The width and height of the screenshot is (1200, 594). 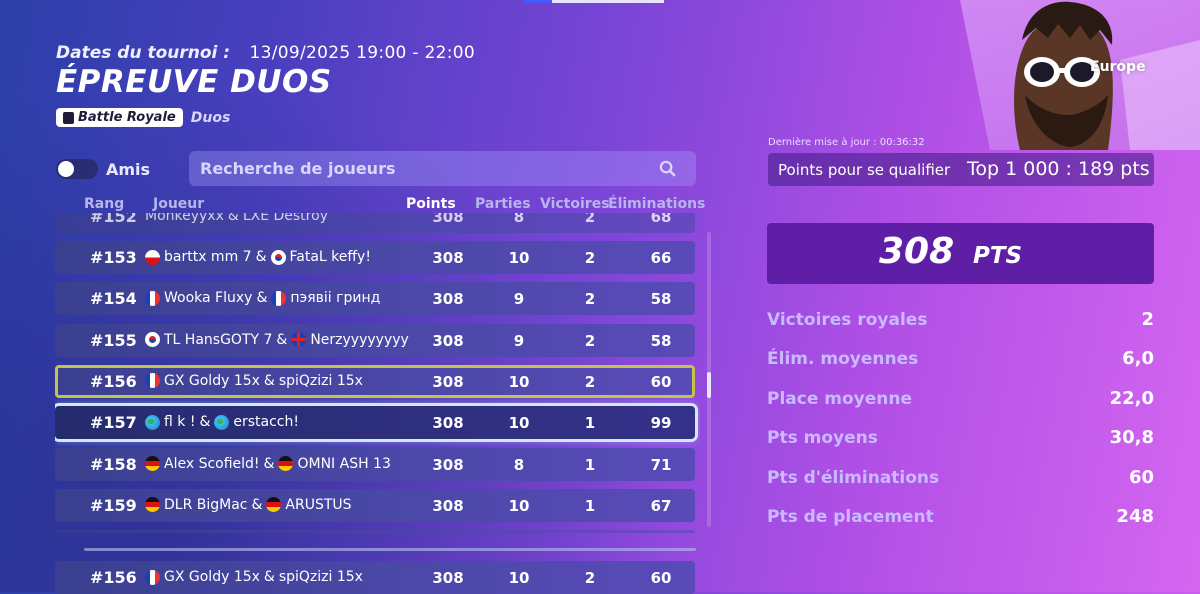 What do you see at coordinates (266, 422) in the screenshot?
I see `row-player-2: erstacch!` at bounding box center [266, 422].